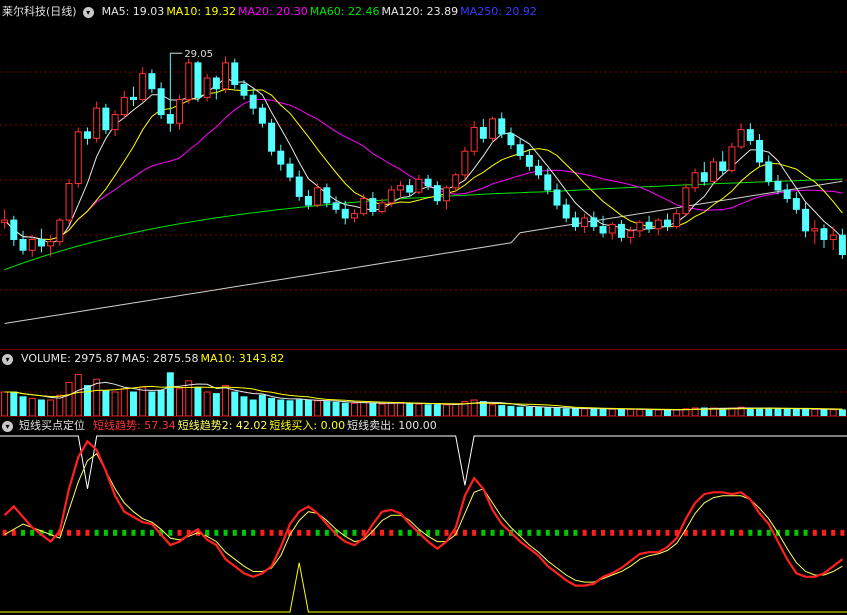  Describe the element at coordinates (134, 425) in the screenshot. I see `indicator-label: 短线趋势: 57.34` at that location.